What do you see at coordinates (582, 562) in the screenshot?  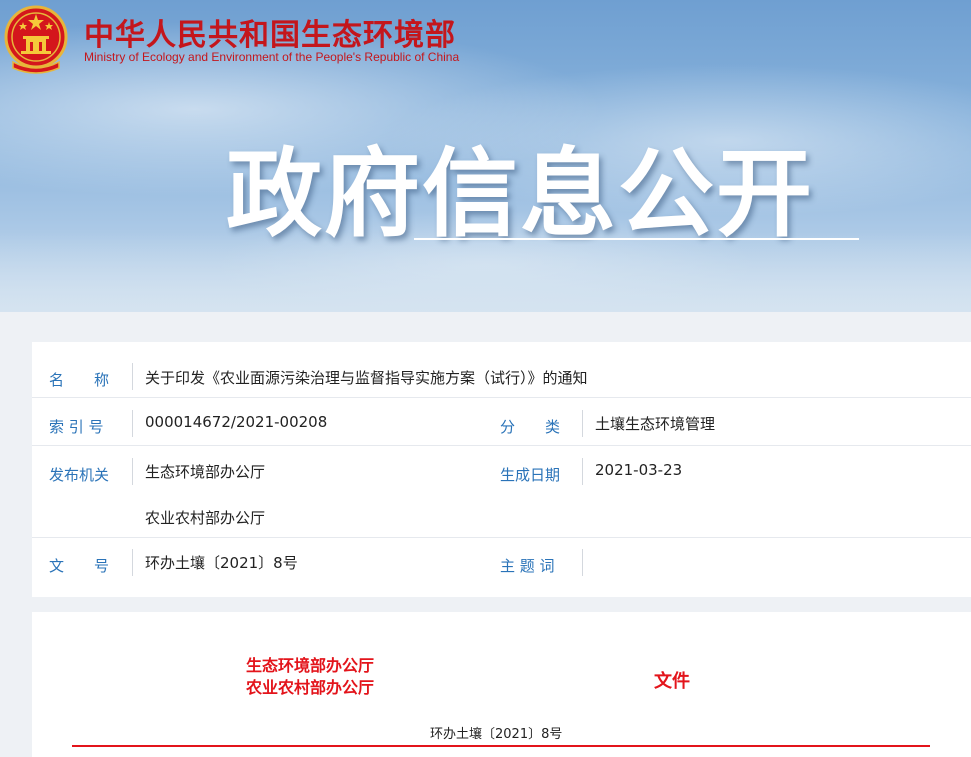 I see `keywords-separator` at bounding box center [582, 562].